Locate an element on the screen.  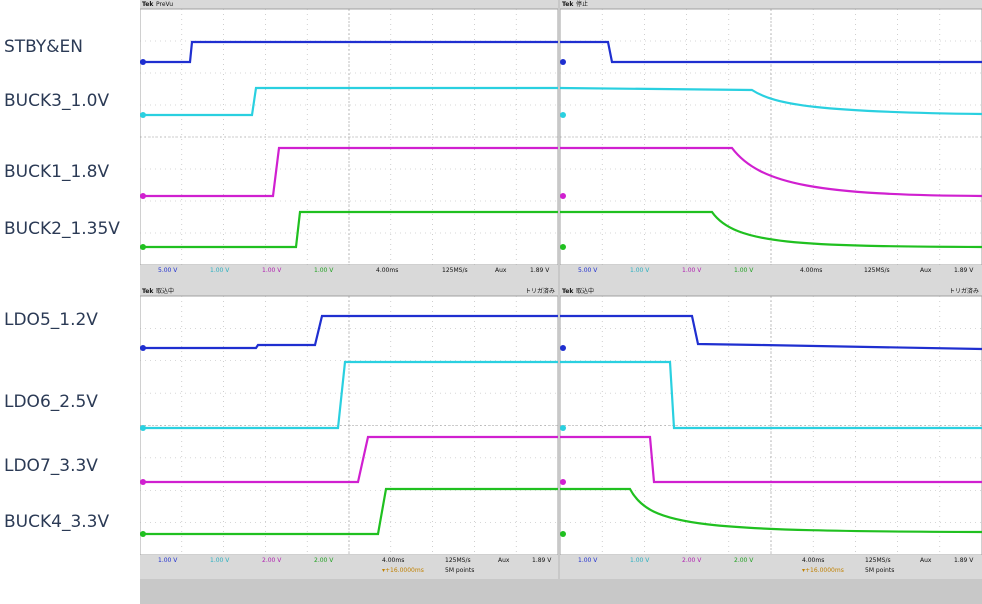
label-buck4: BUCK4_3.3V is located at coordinates (57, 522).